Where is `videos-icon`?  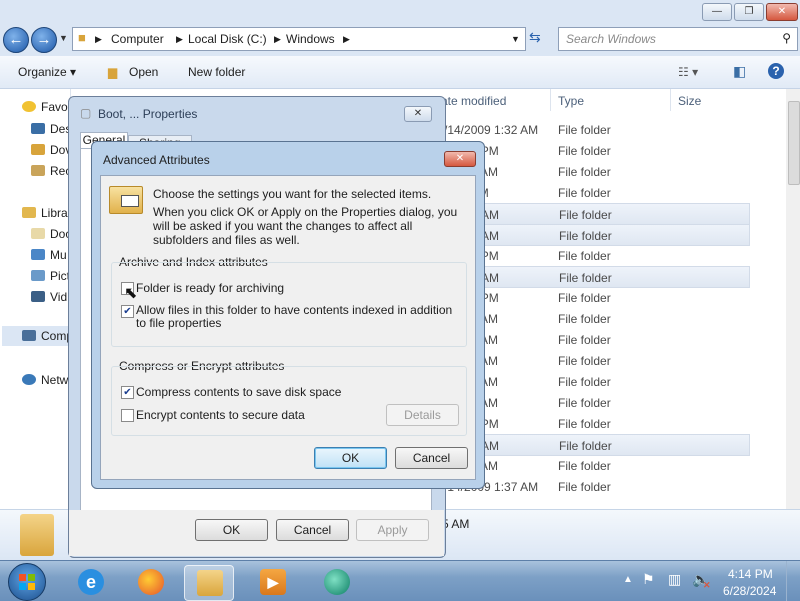
videos-icon is located at coordinates (38, 296).